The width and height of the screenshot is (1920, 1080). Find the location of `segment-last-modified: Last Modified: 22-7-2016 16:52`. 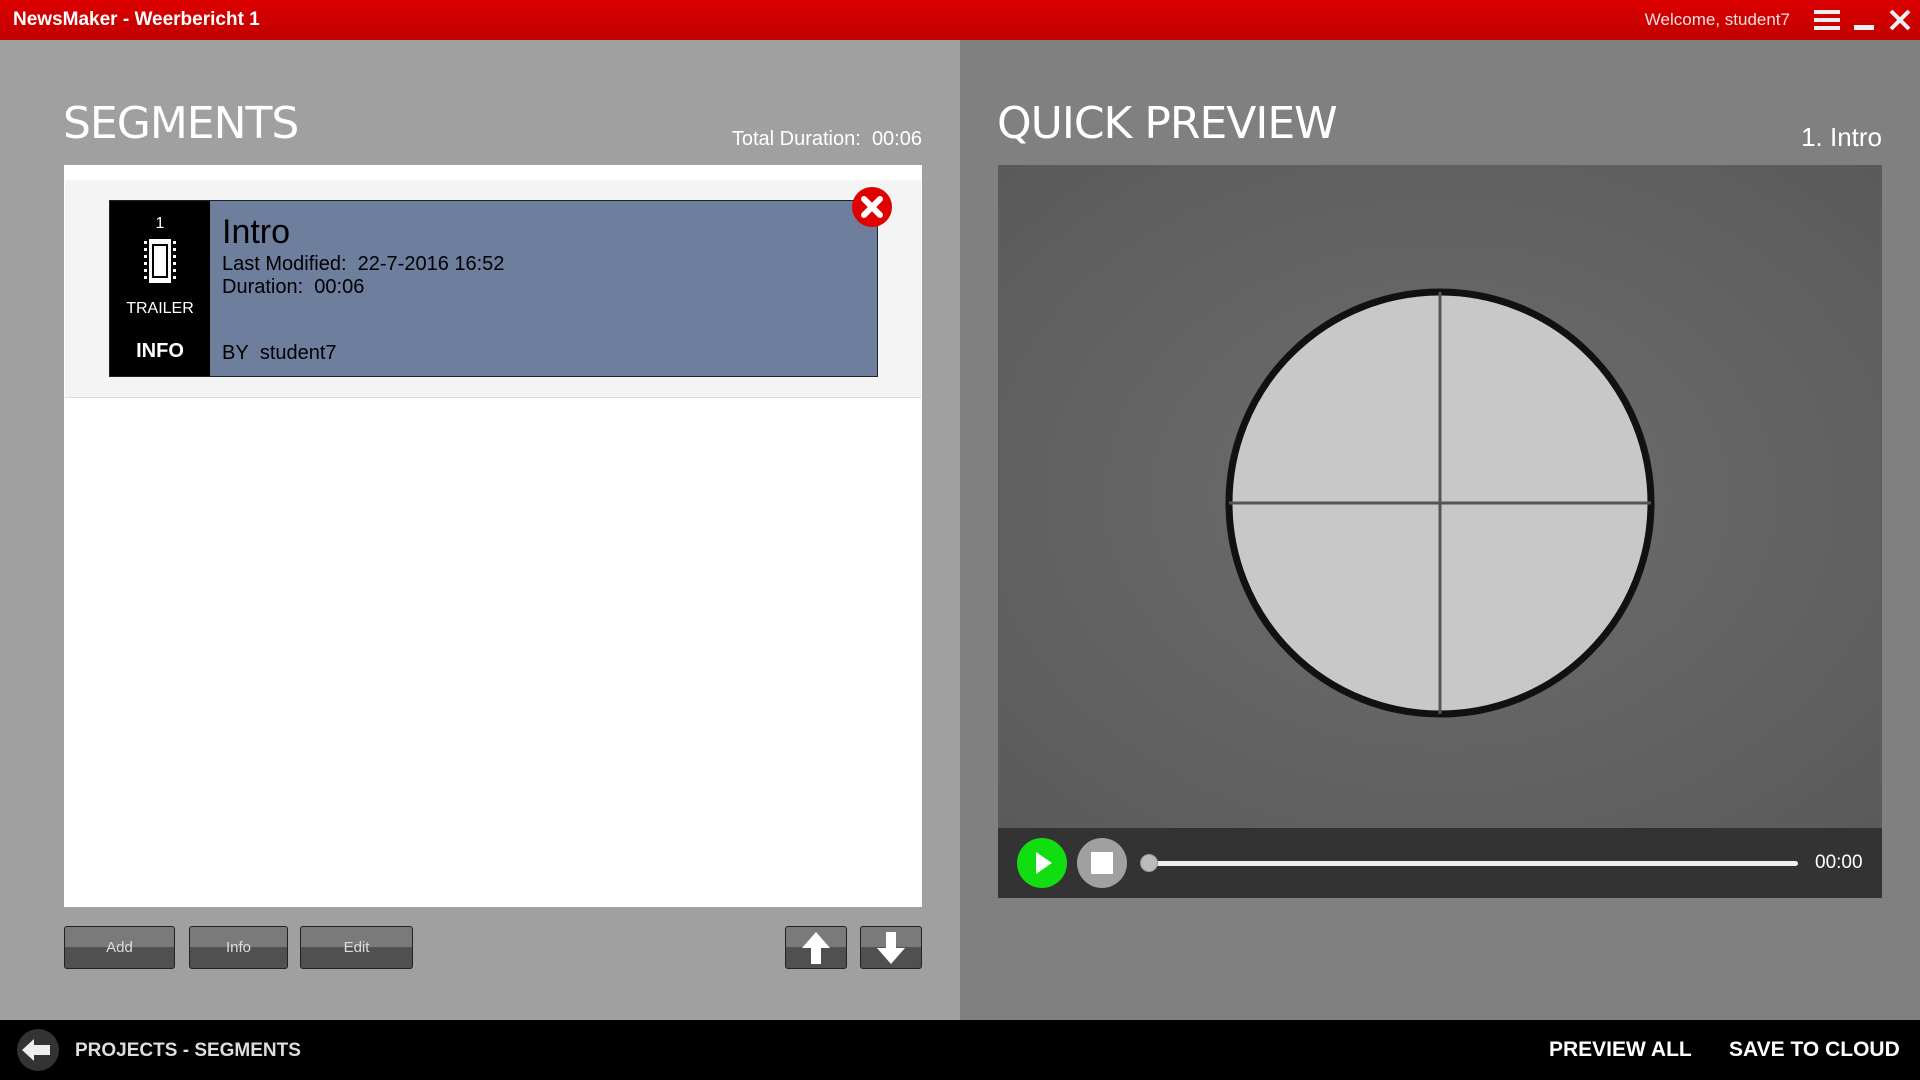

segment-last-modified: Last Modified: 22-7-2016 16:52 is located at coordinates (363, 264).